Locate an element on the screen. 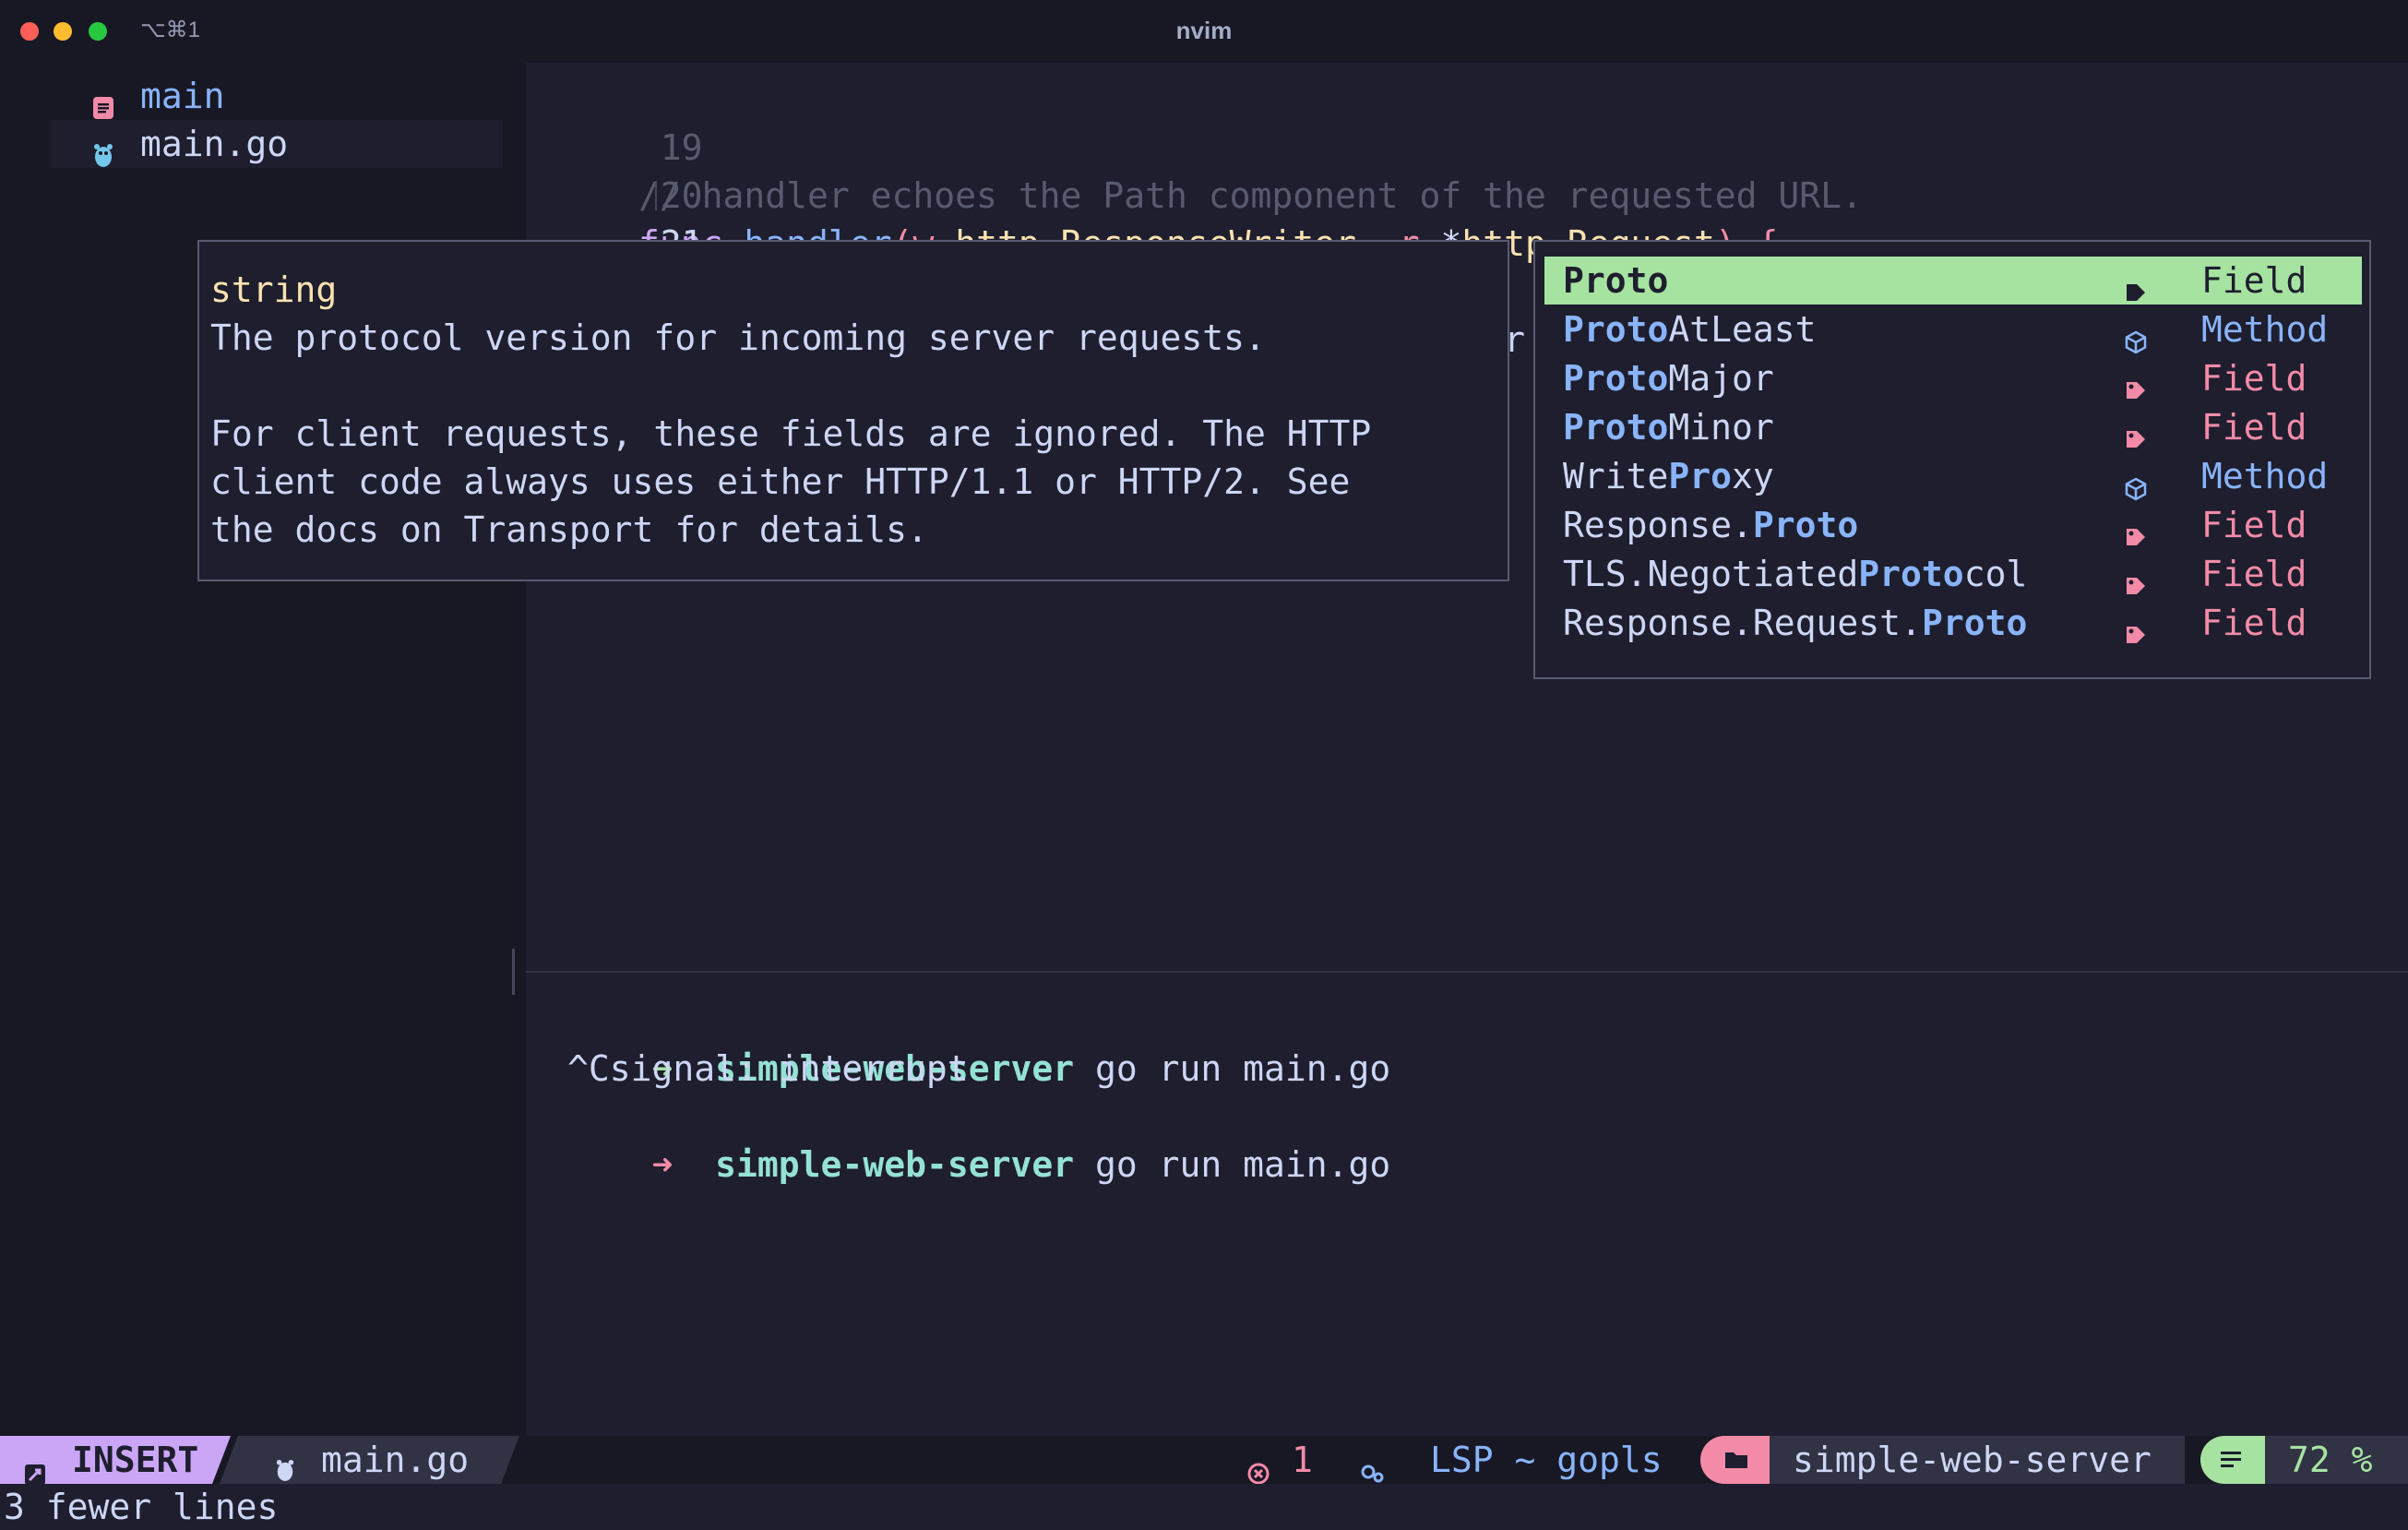  window-titlebar: ⌥⌘1 nvim is located at coordinates (1204, 32).